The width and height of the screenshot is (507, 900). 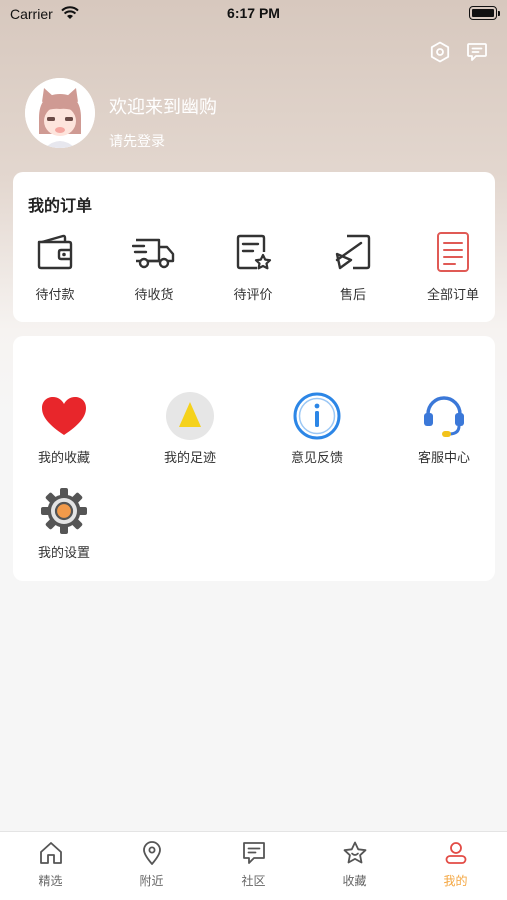 What do you see at coordinates (254, 252) in the screenshot?
I see `review-icon` at bounding box center [254, 252].